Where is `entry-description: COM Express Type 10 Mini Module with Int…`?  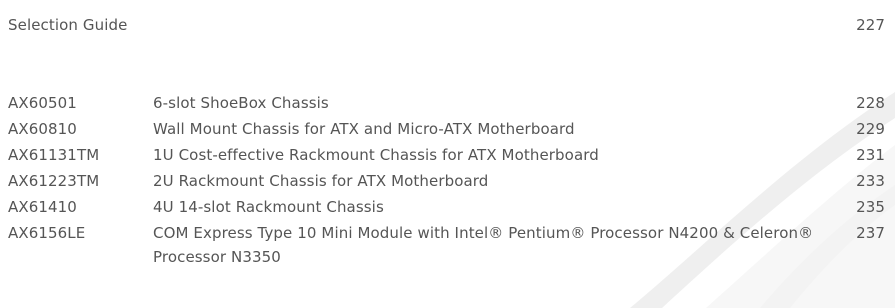 entry-description: COM Express Type 10 Mini Module with Int… is located at coordinates (483, 245).